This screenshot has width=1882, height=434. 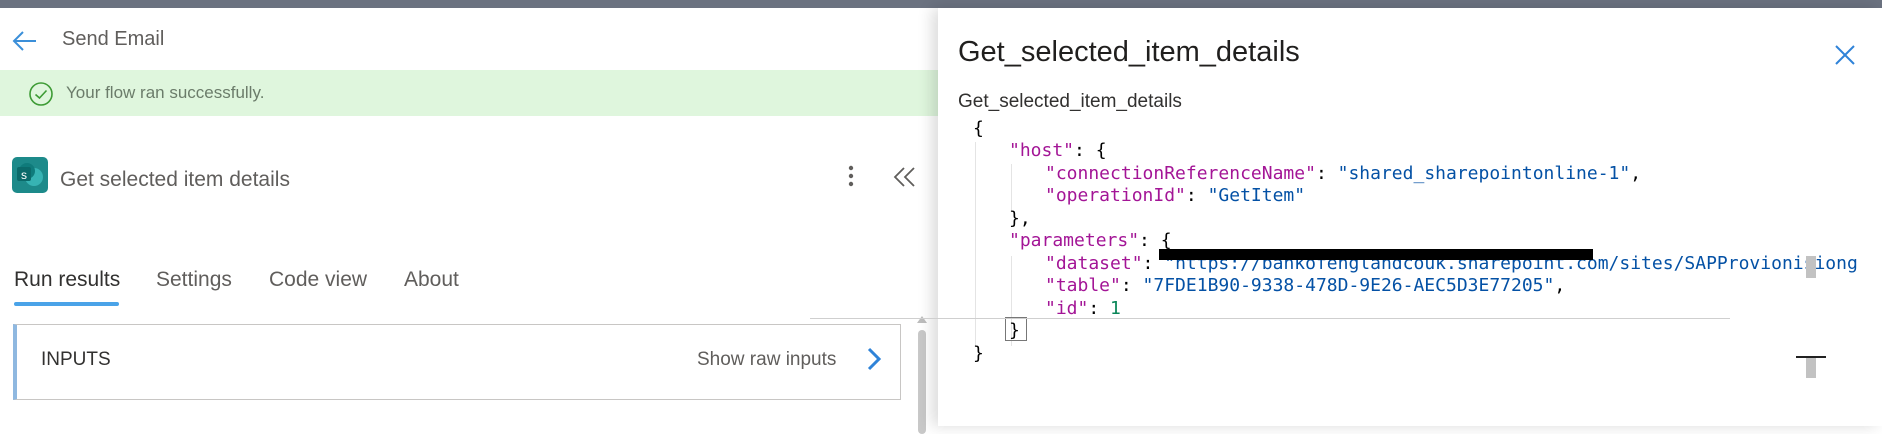 I want to click on active-tab-indicator, so click(x=66, y=304).